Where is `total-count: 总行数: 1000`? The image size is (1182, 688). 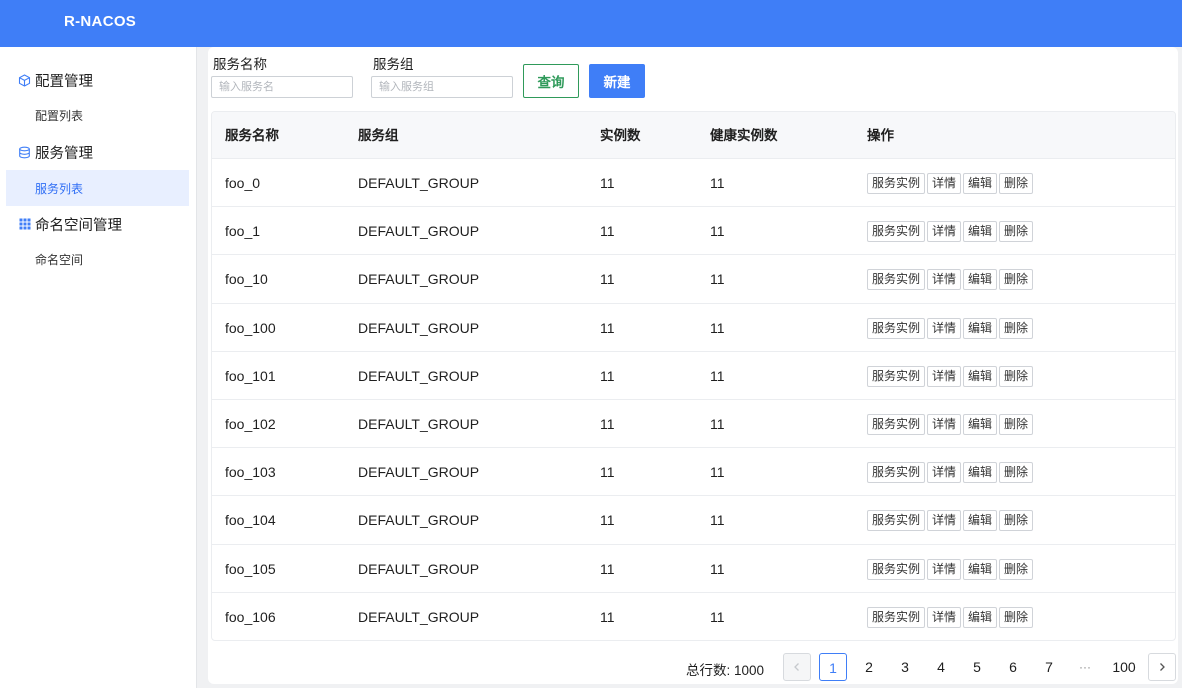
total-count: 总行数: 1000 is located at coordinates (725, 670).